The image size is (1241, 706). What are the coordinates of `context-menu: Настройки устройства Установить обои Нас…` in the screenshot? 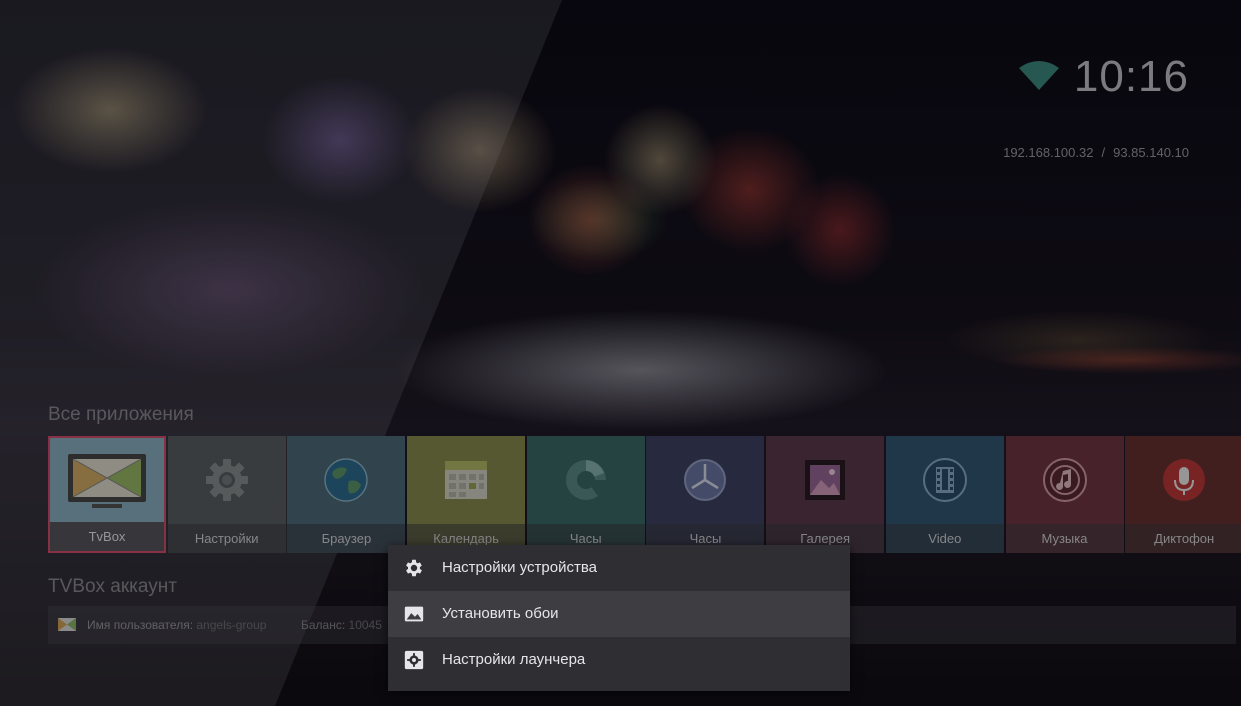 It's located at (619, 618).